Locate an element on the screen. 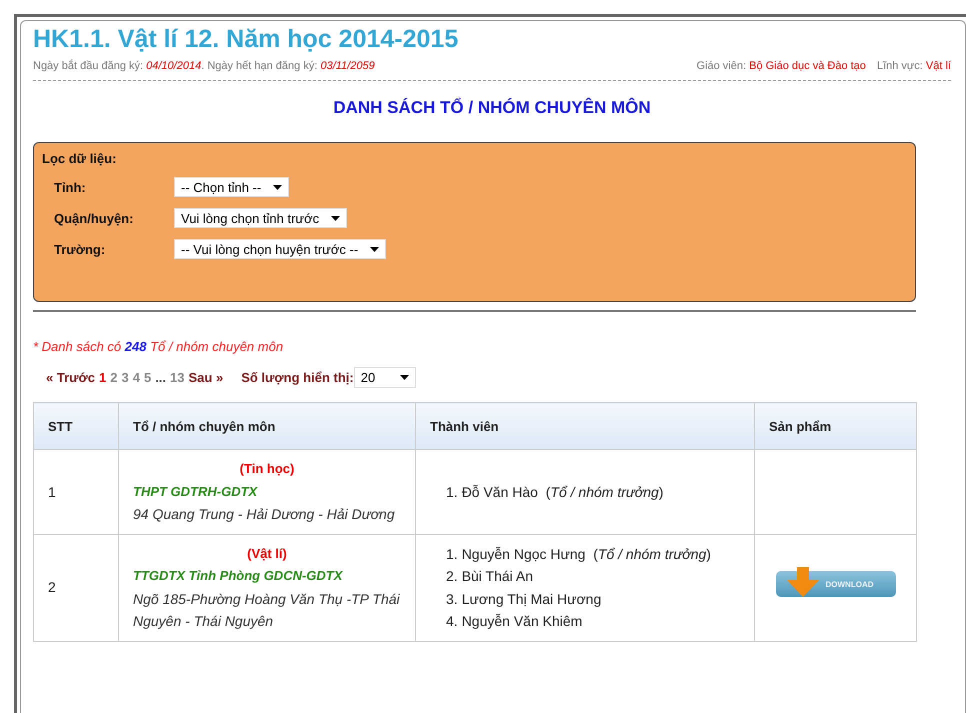  teacher-name: Bộ Giáo dục và Đào tạo is located at coordinates (807, 66).